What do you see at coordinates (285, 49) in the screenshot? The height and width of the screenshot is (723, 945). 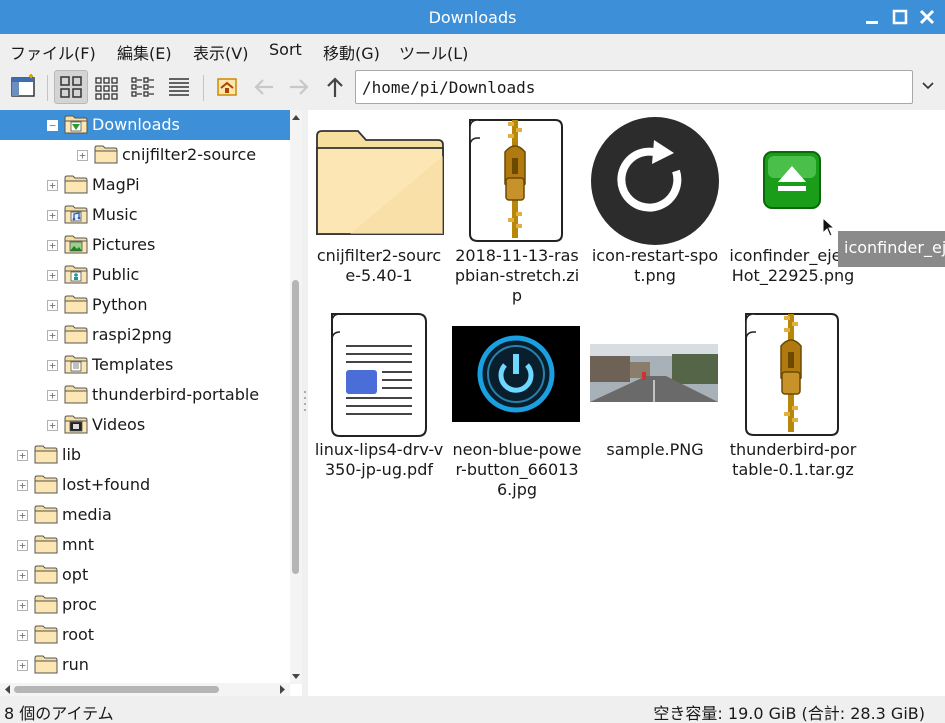 I see `menu-sort: Sort` at bounding box center [285, 49].